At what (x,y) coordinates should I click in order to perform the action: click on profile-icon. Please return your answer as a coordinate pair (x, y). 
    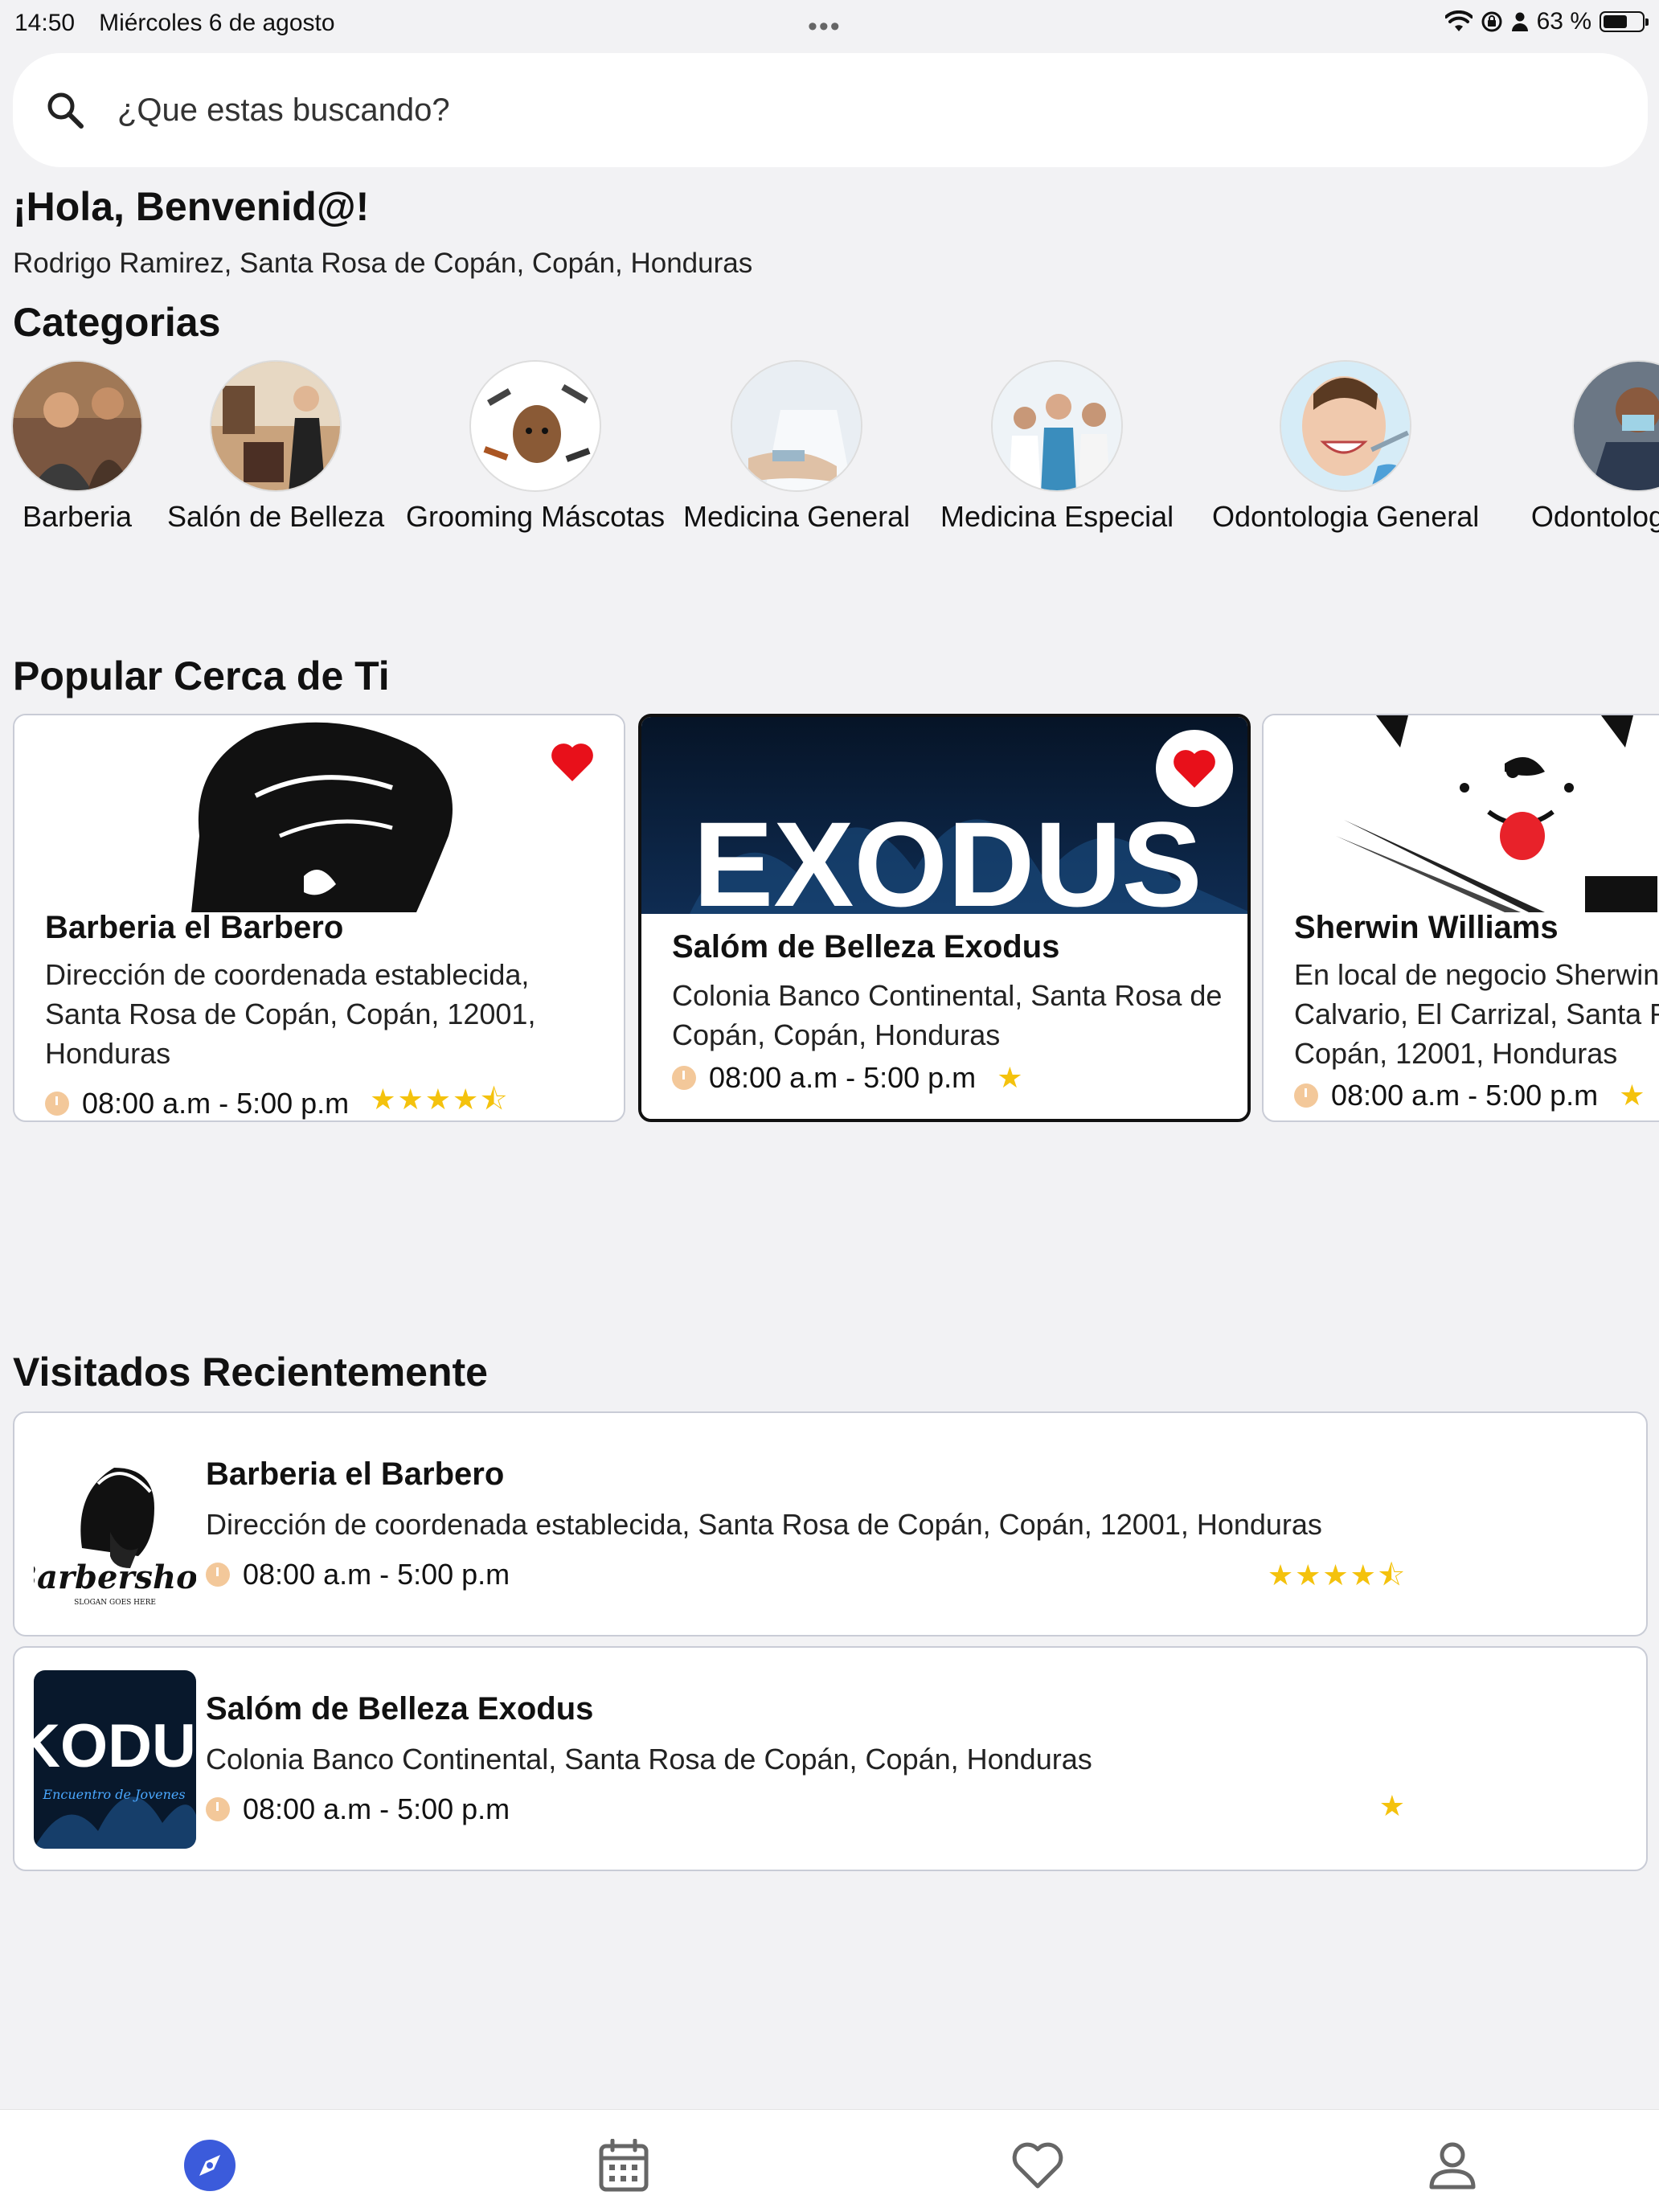
    Looking at the image, I should click on (1452, 2165).